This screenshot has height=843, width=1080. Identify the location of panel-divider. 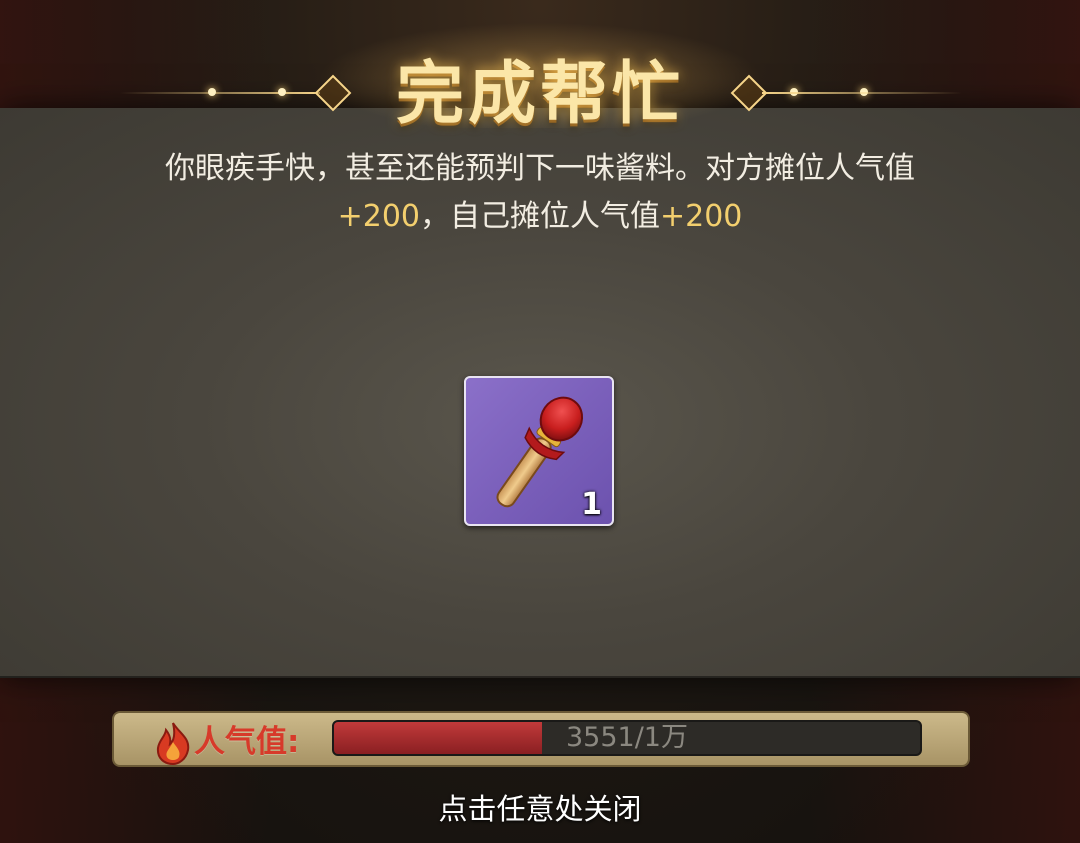
(540, 677).